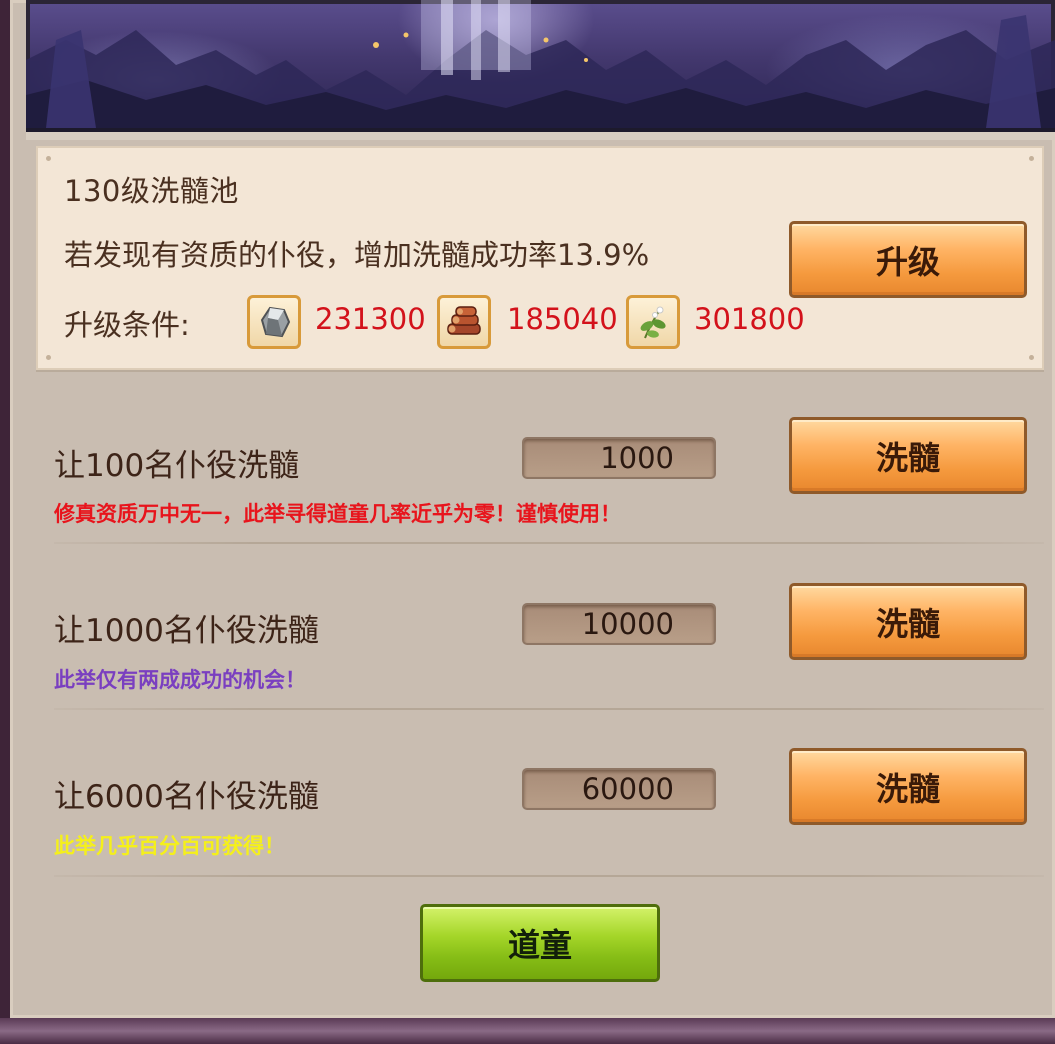 The width and height of the screenshot is (1055, 1044). Describe the element at coordinates (540, 66) in the screenshot. I see `scenery-banner` at that location.